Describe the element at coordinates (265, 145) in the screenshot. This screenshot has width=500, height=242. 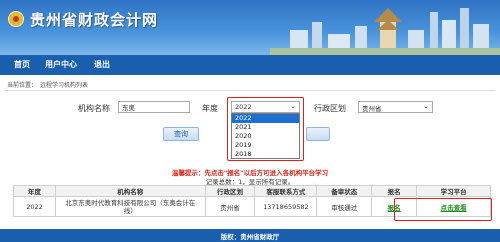
I see `year-option: 2019` at that location.